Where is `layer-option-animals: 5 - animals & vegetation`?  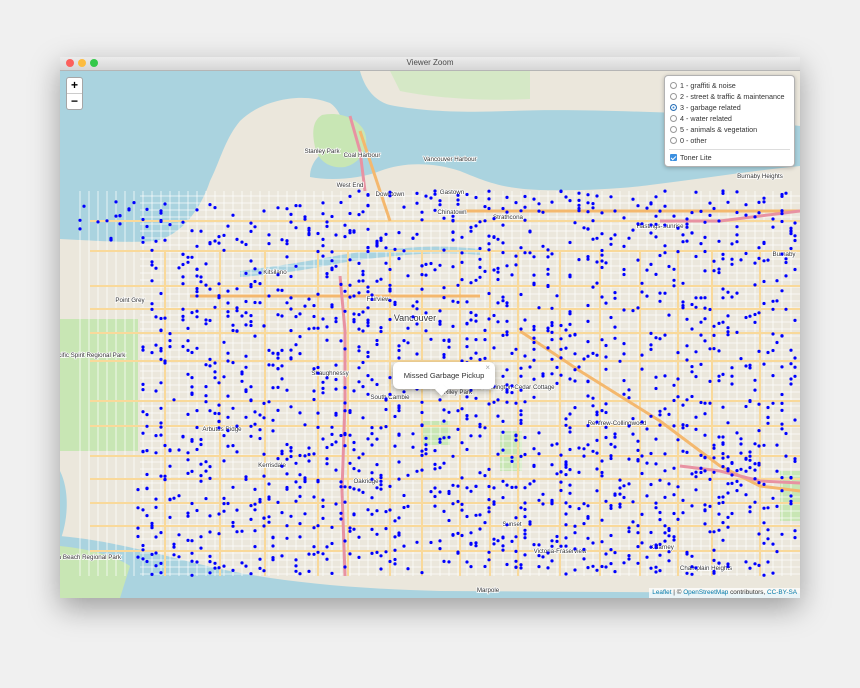
layer-option-animals: 5 - animals & vegetation is located at coordinates (729, 129).